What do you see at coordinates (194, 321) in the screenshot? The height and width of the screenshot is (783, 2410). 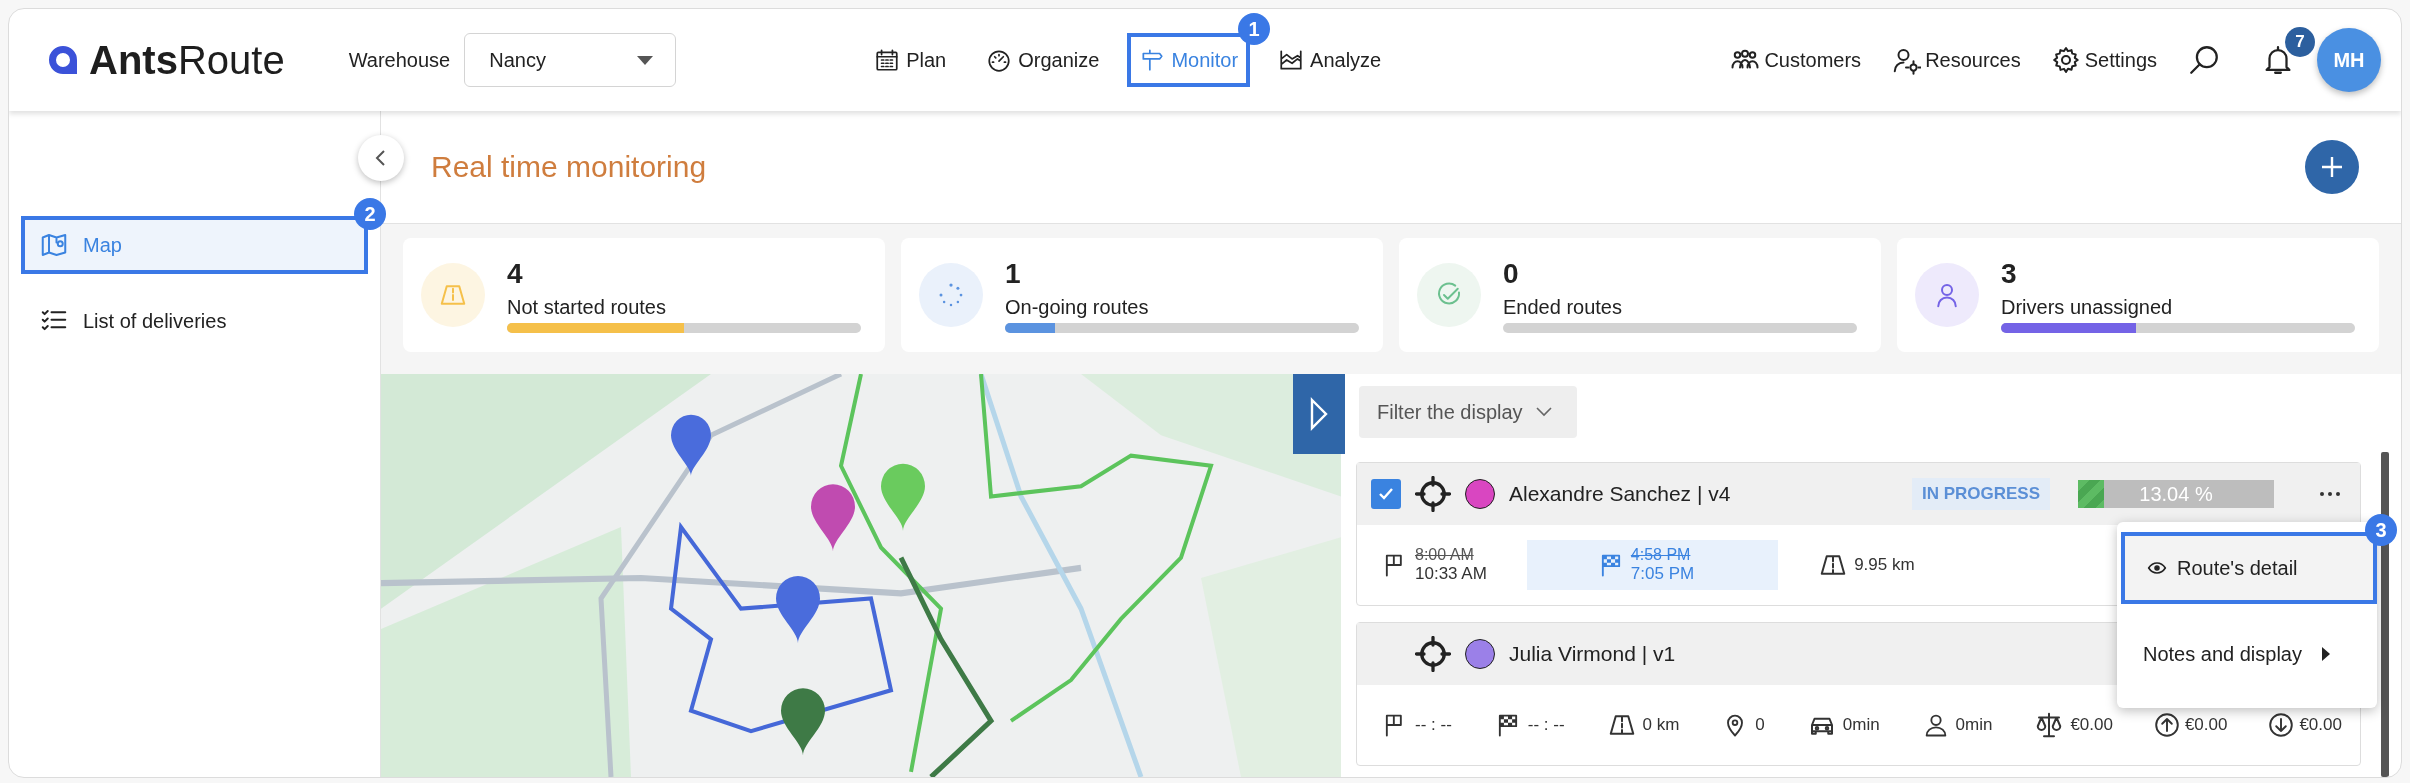 I see `sidebar-item: List of deliveries` at bounding box center [194, 321].